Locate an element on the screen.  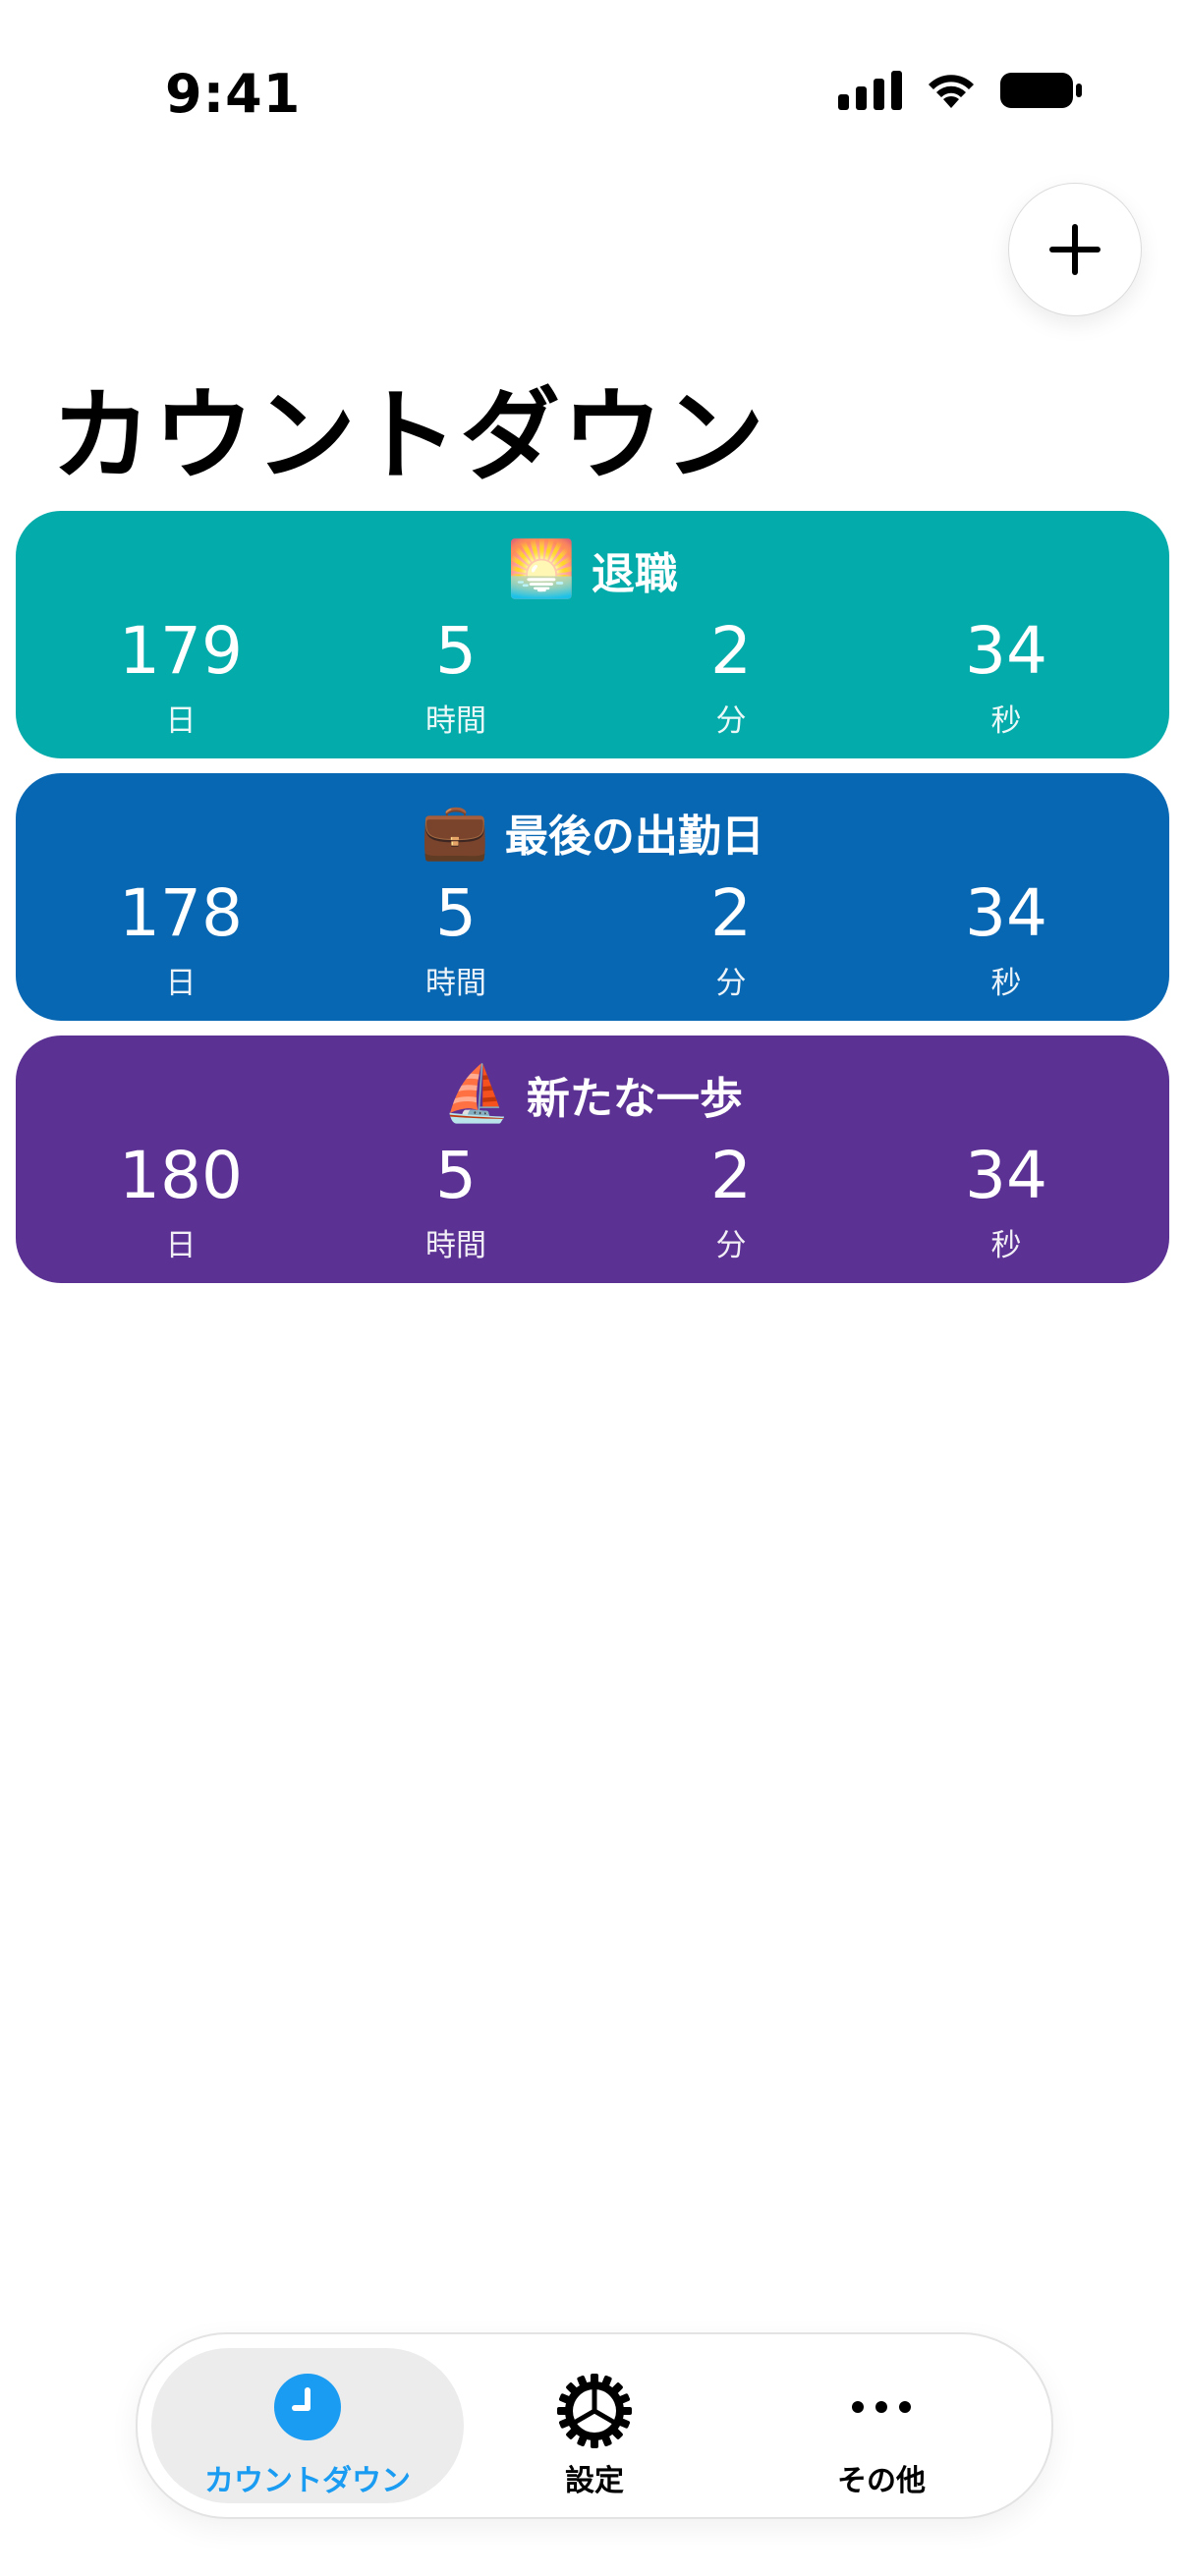
countdown-card: 💼 最後の出勤日 178 日 5 時間 2 分 34 秒 is located at coordinates (592, 897).